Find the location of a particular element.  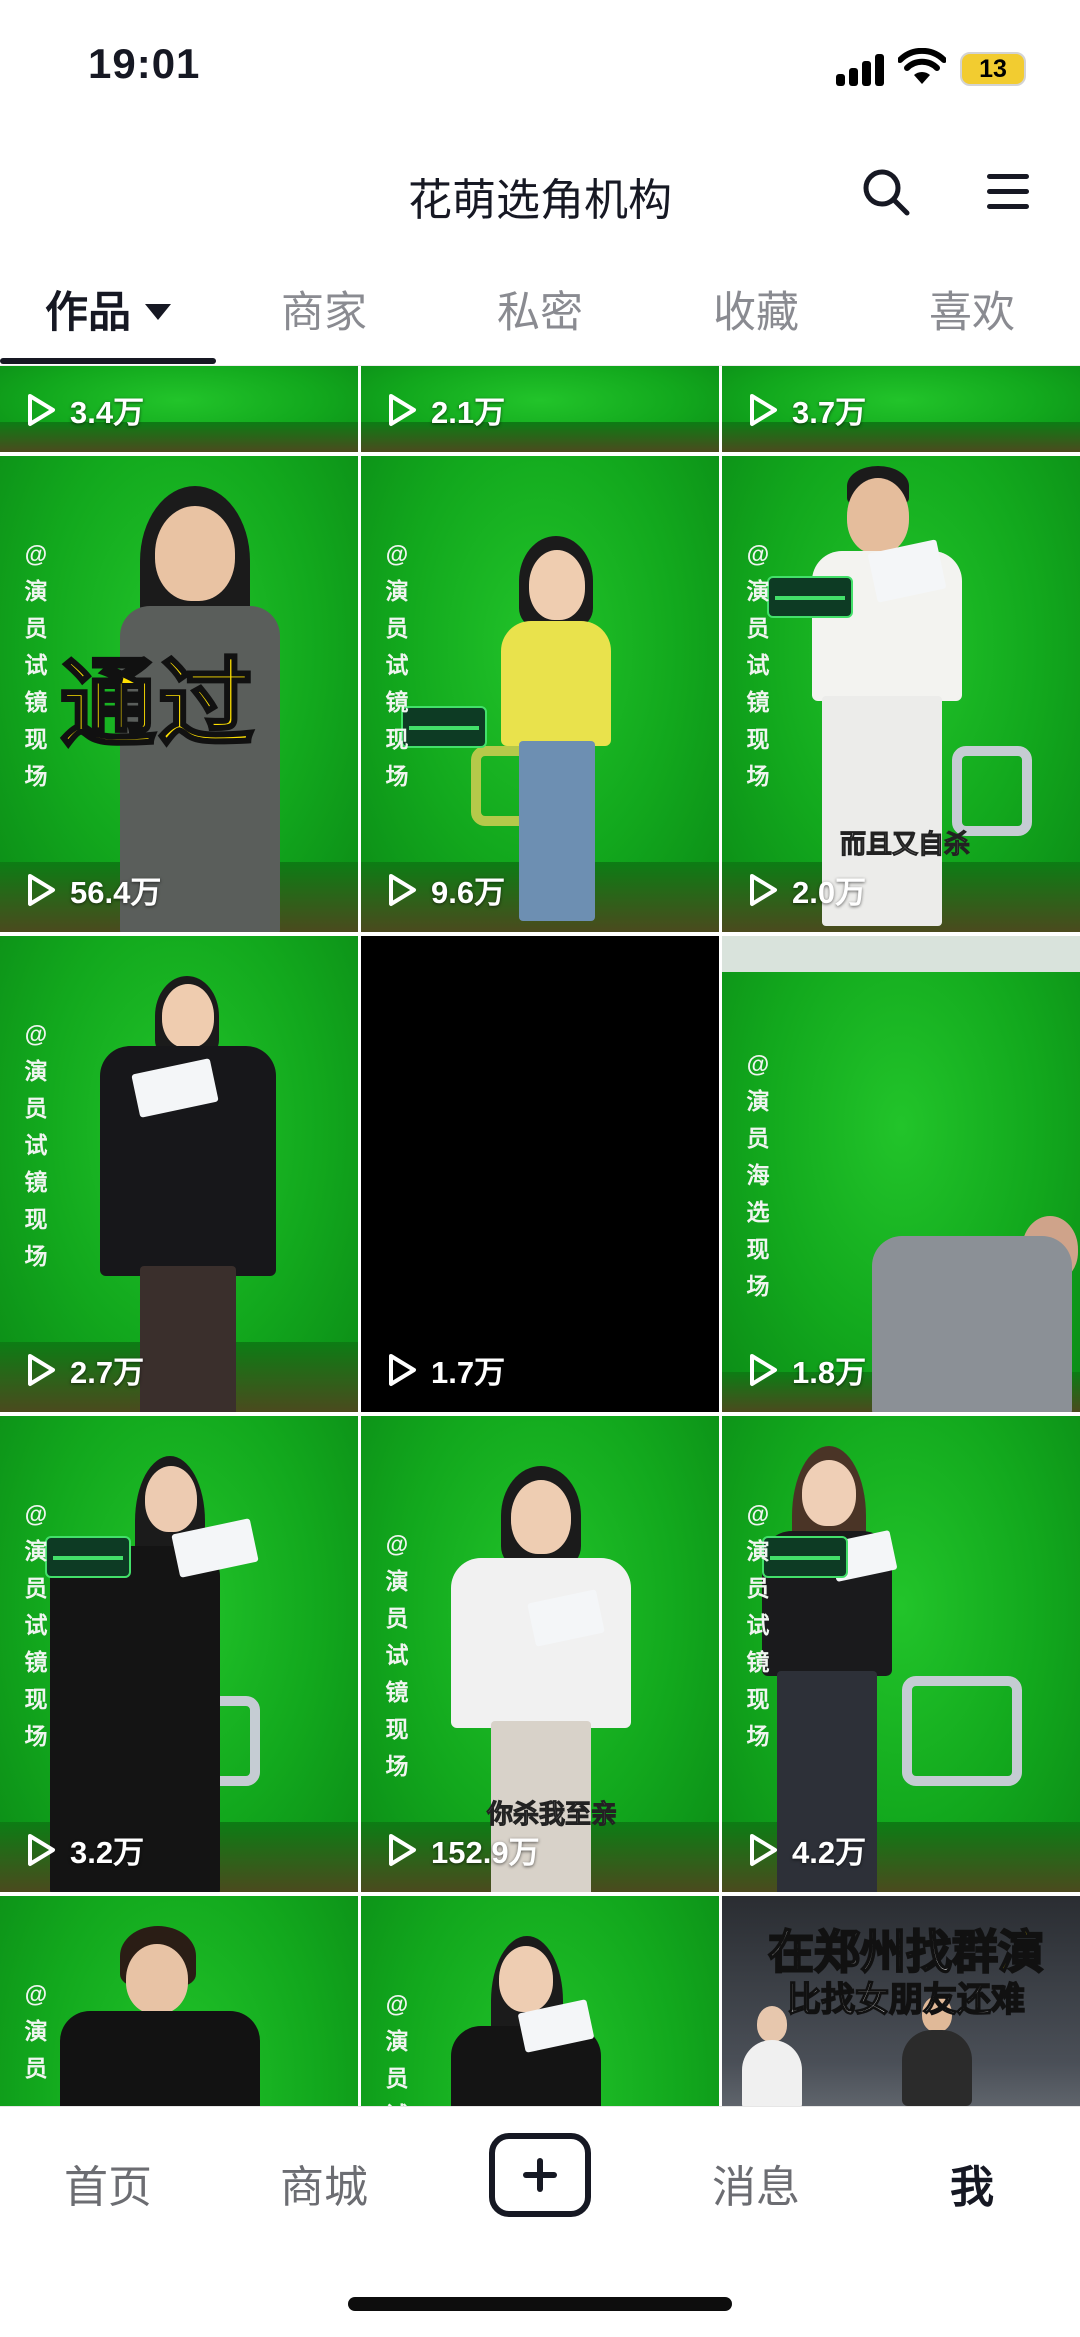

cellular-signal-icon is located at coordinates (861, 69).